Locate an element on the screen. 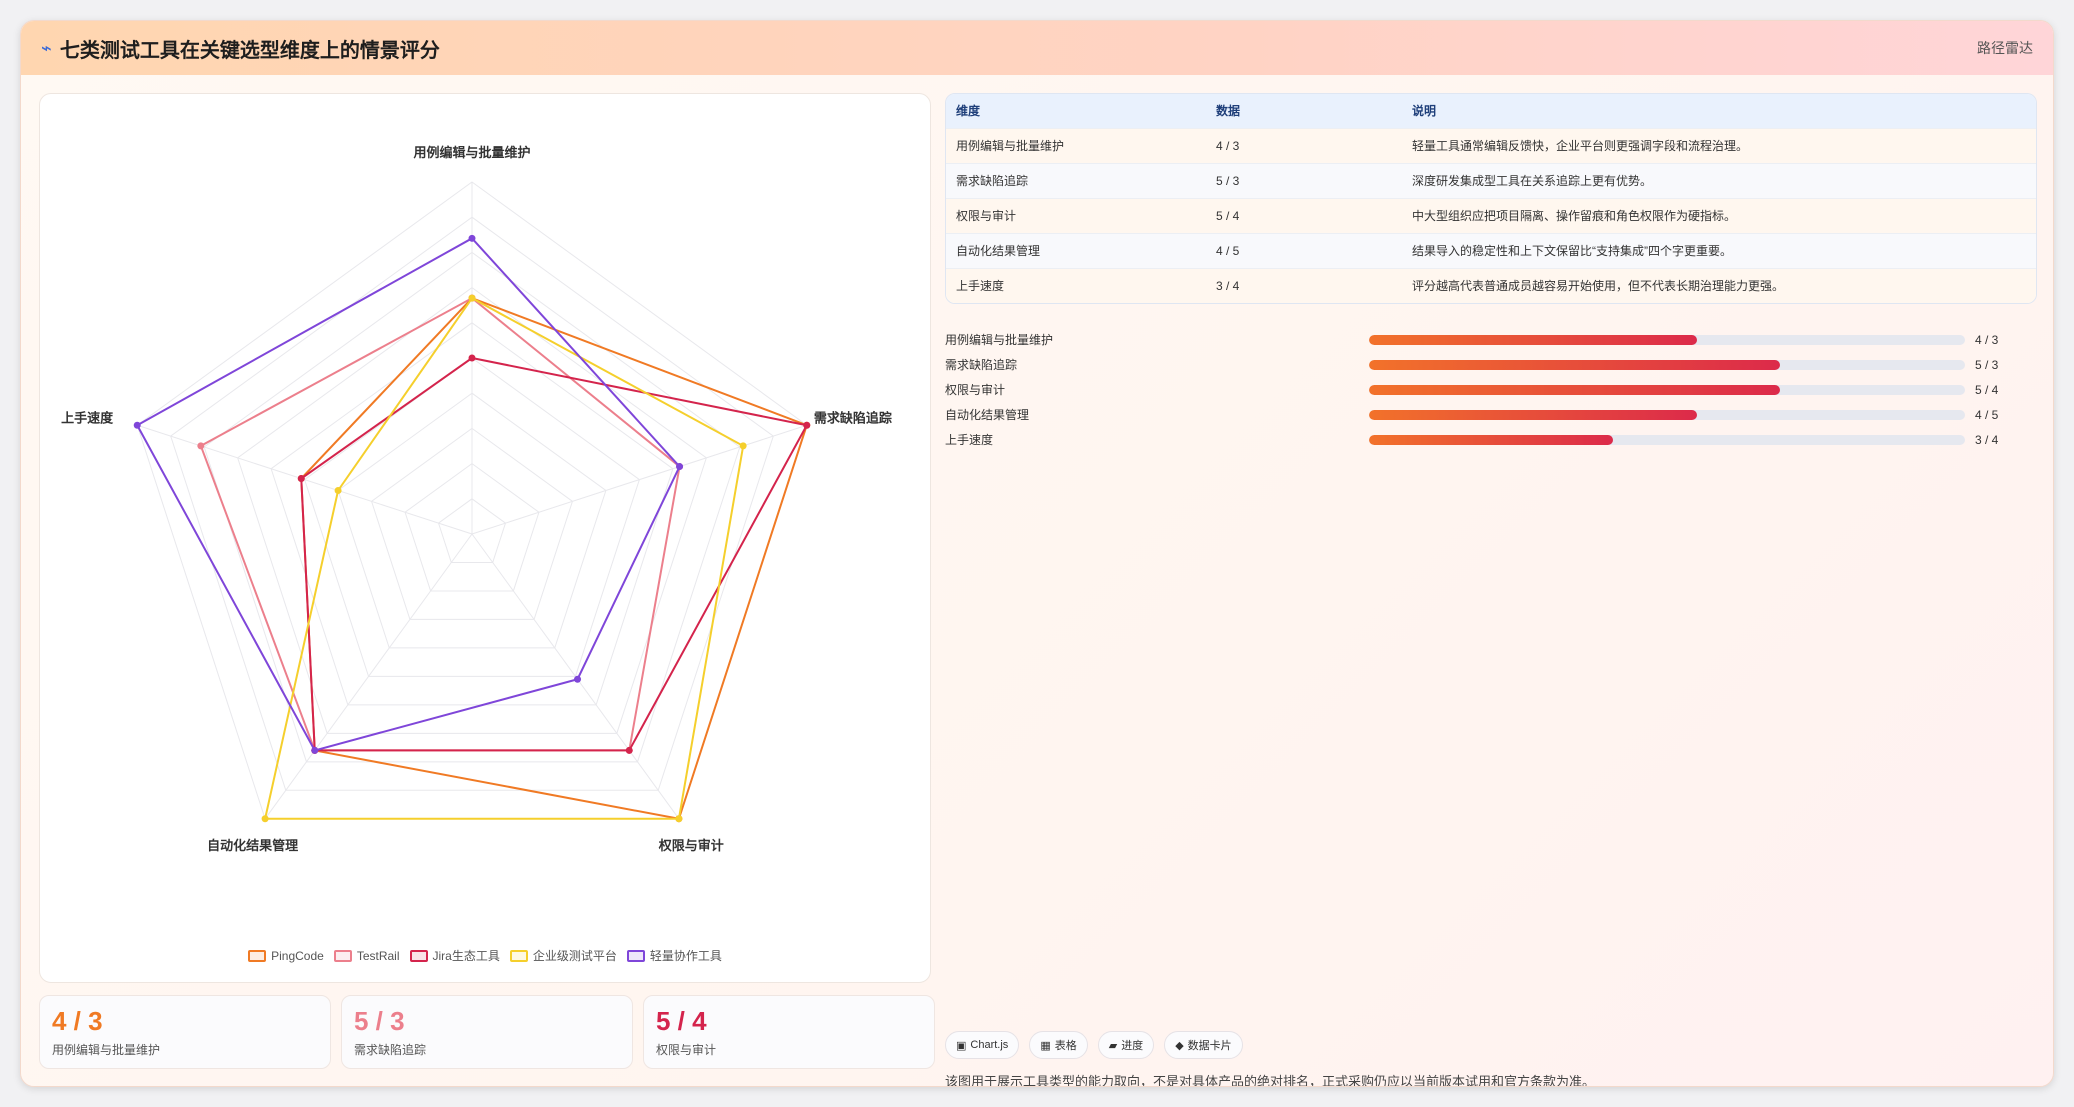 The image size is (2074, 1107). progress-value: 5 / 4 is located at coordinates (1987, 389).